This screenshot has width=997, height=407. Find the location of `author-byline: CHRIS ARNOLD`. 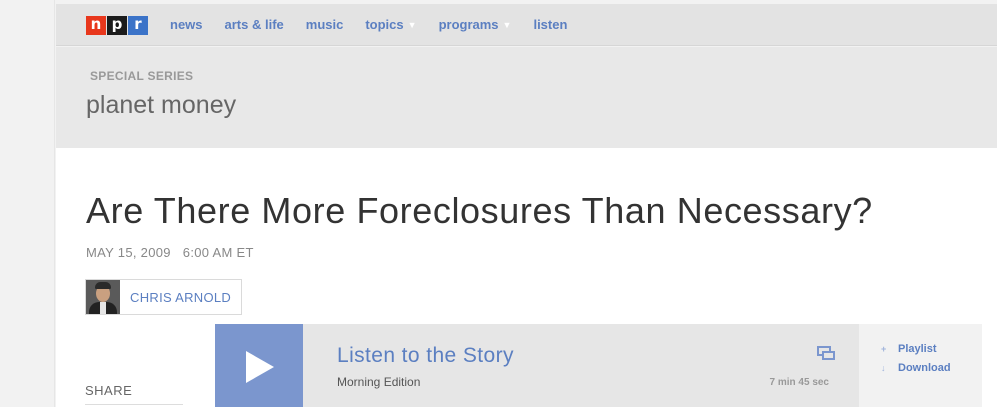

author-byline: CHRIS ARNOLD is located at coordinates (164, 297).